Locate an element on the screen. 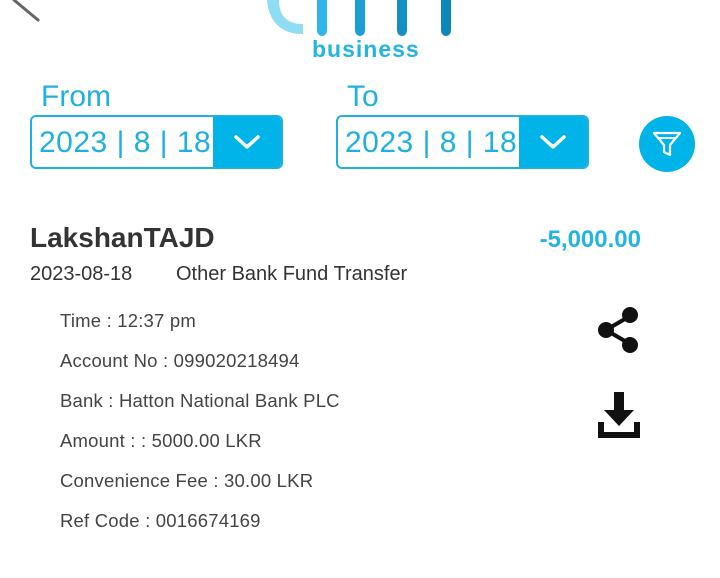 The width and height of the screenshot is (720, 578). from-date-value: 2023 | 8 | 18 is located at coordinates (125, 142).